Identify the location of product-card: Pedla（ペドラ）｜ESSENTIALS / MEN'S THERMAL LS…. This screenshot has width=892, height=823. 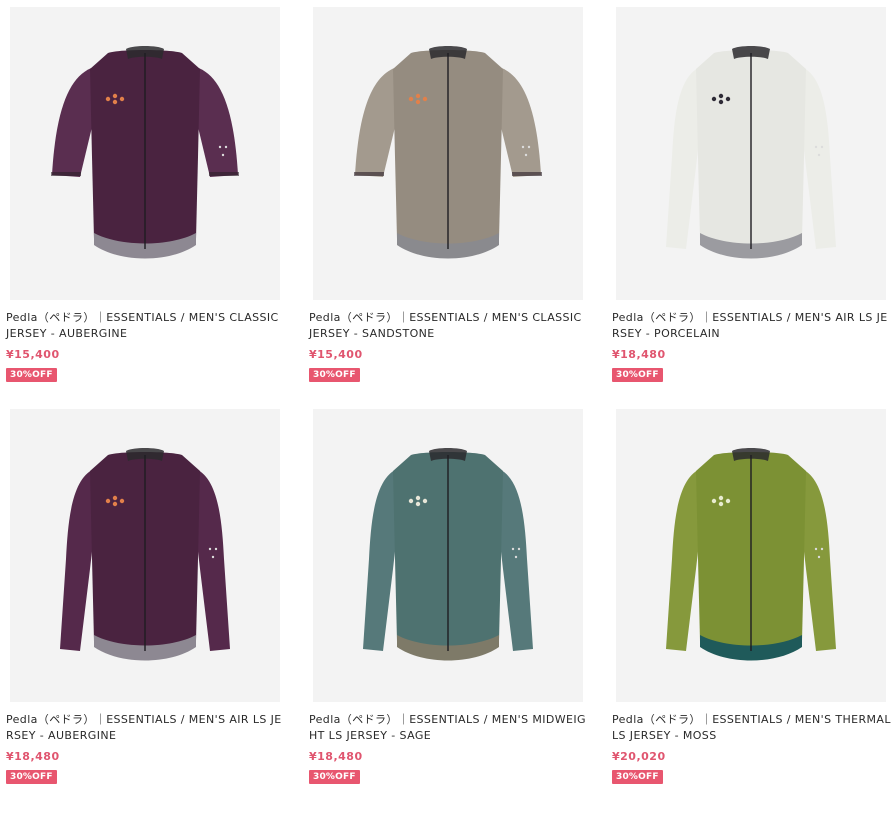
(752, 596).